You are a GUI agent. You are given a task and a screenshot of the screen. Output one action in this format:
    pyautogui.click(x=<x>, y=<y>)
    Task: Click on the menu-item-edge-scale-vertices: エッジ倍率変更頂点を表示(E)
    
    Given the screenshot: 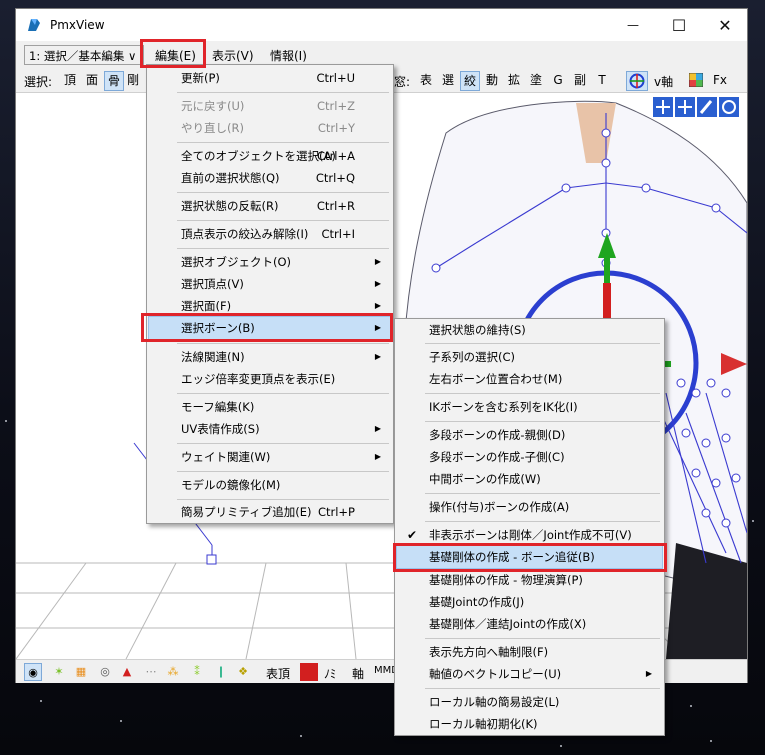 What is the action you would take?
    pyautogui.click(x=270, y=379)
    